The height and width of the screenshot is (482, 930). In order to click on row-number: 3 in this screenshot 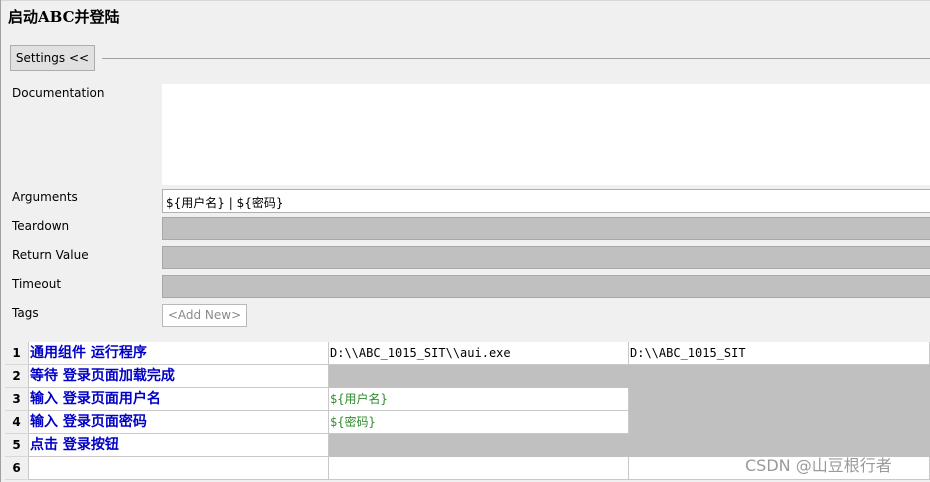, I will do `click(17, 399)`.